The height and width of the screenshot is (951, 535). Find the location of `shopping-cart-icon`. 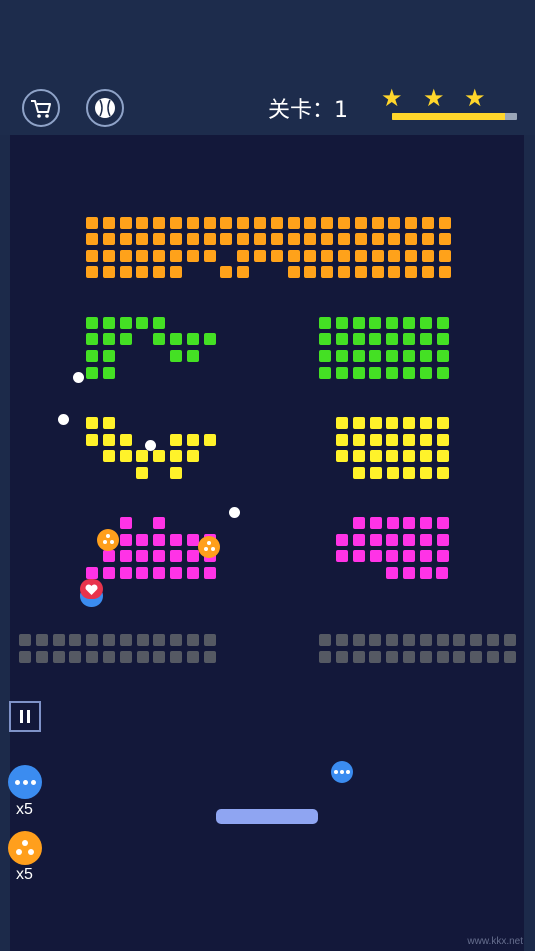

shopping-cart-icon is located at coordinates (41, 109).